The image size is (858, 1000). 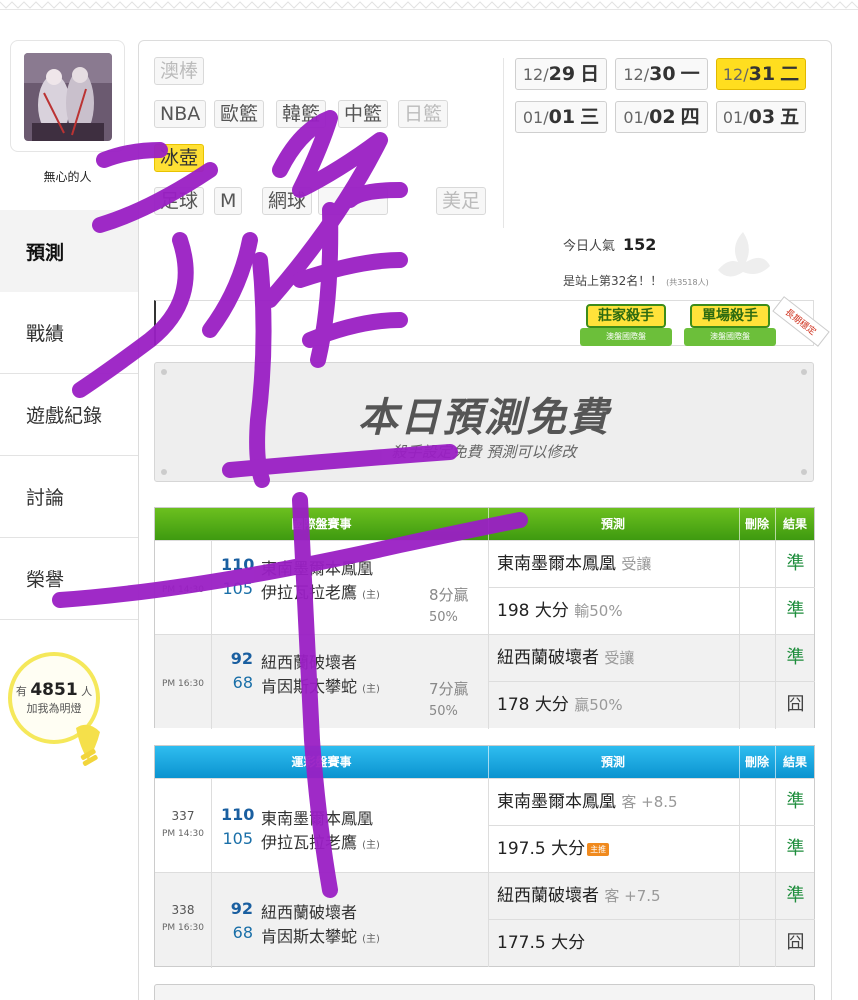 What do you see at coordinates (321, 524) in the screenshot?
I see `header-match: 國際盤賽事` at bounding box center [321, 524].